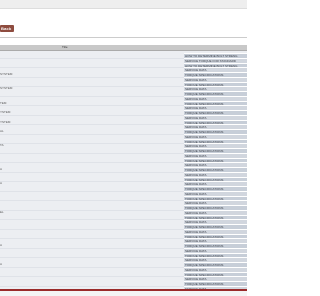  I want to click on back-button: Back, so click(7, 28).